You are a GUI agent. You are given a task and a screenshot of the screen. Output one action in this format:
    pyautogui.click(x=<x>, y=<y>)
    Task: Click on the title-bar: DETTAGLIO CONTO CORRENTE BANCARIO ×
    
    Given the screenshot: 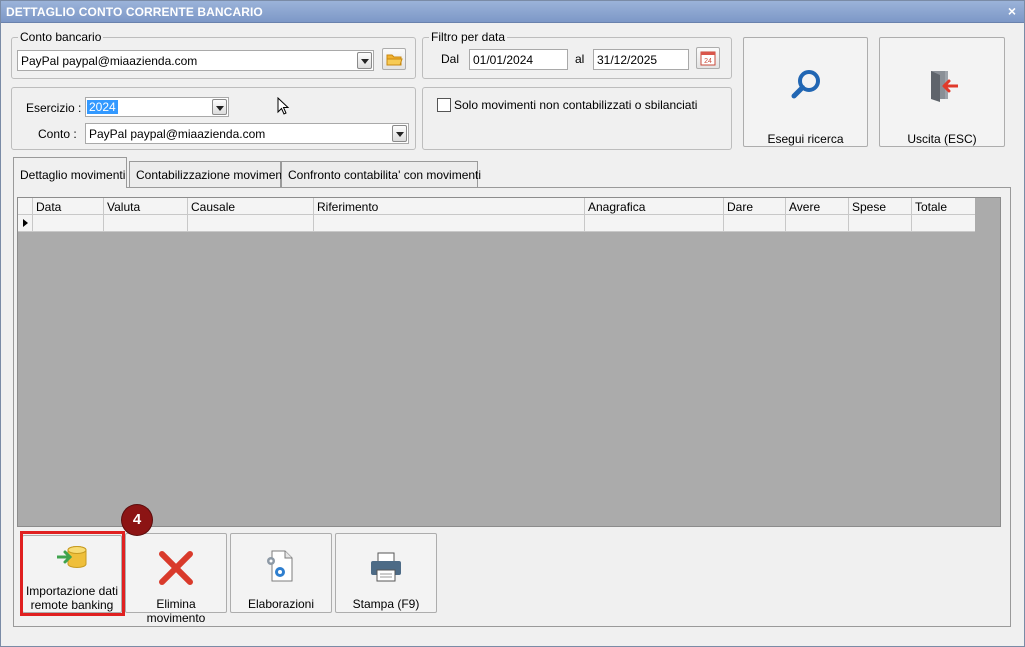 What is the action you would take?
    pyautogui.click(x=512, y=12)
    